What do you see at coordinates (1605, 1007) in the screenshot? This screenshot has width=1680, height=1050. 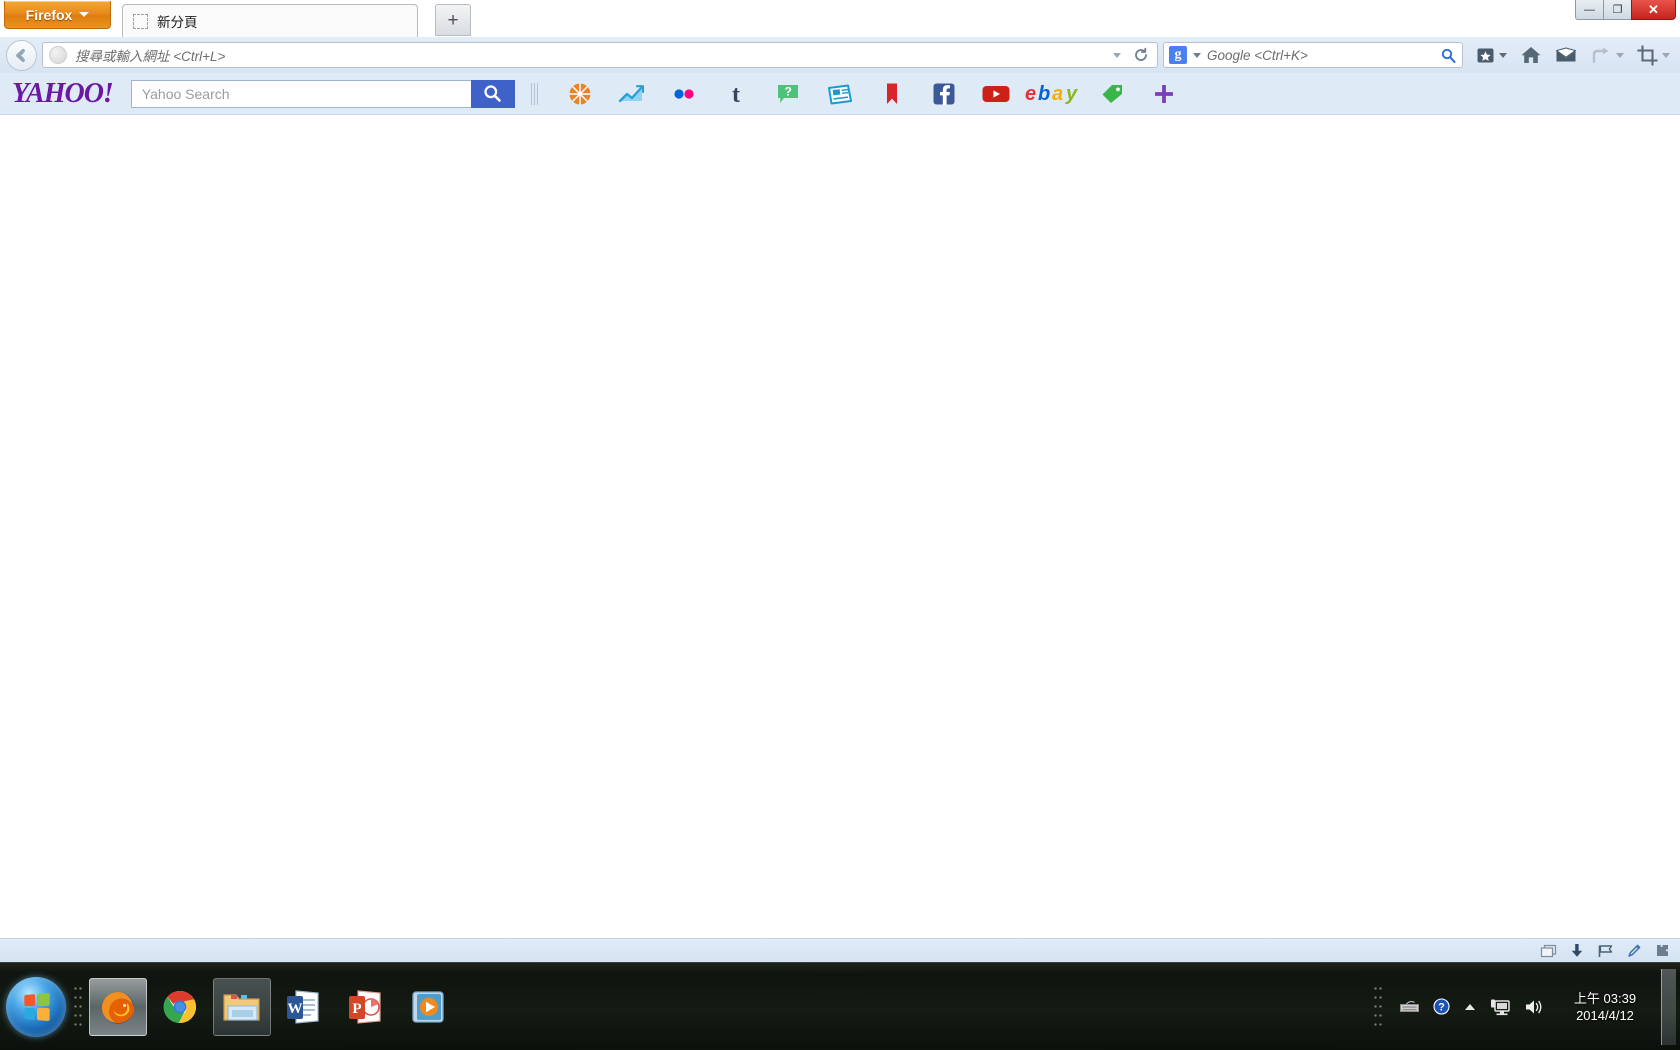 I see `taskbar-clock: 上午 03:39 2014/4/12` at bounding box center [1605, 1007].